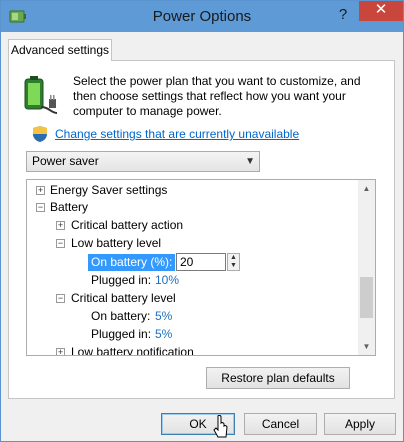 Image resolution: width=404 pixels, height=442 pixels. I want to click on chevron-down-icon: ▼, so click(250, 161).